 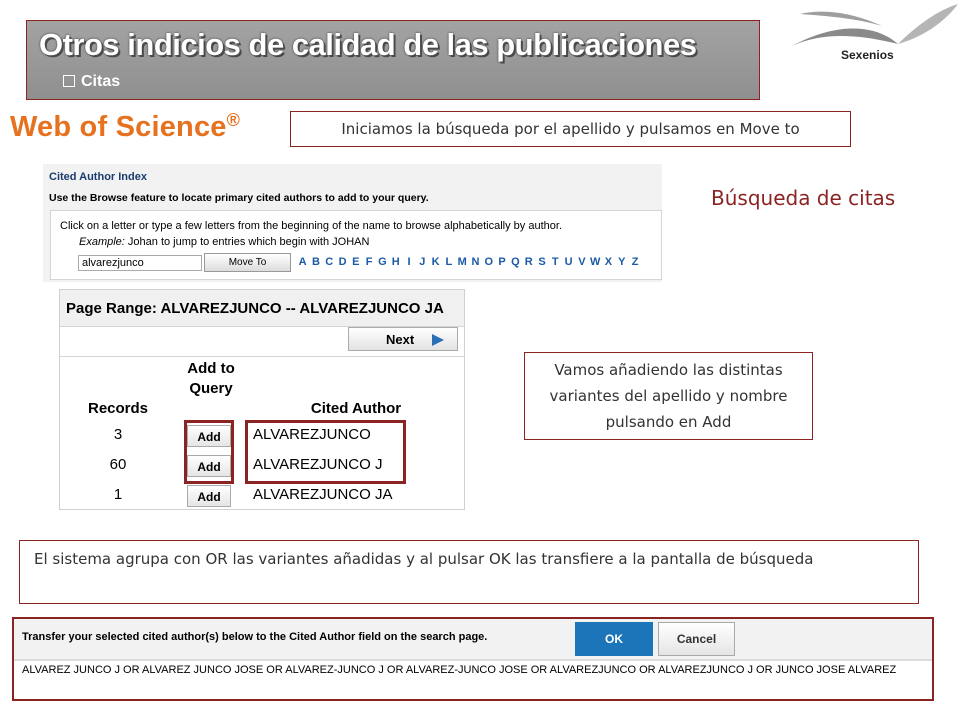 What do you see at coordinates (395, 262) in the screenshot?
I see `letter-link-h: H` at bounding box center [395, 262].